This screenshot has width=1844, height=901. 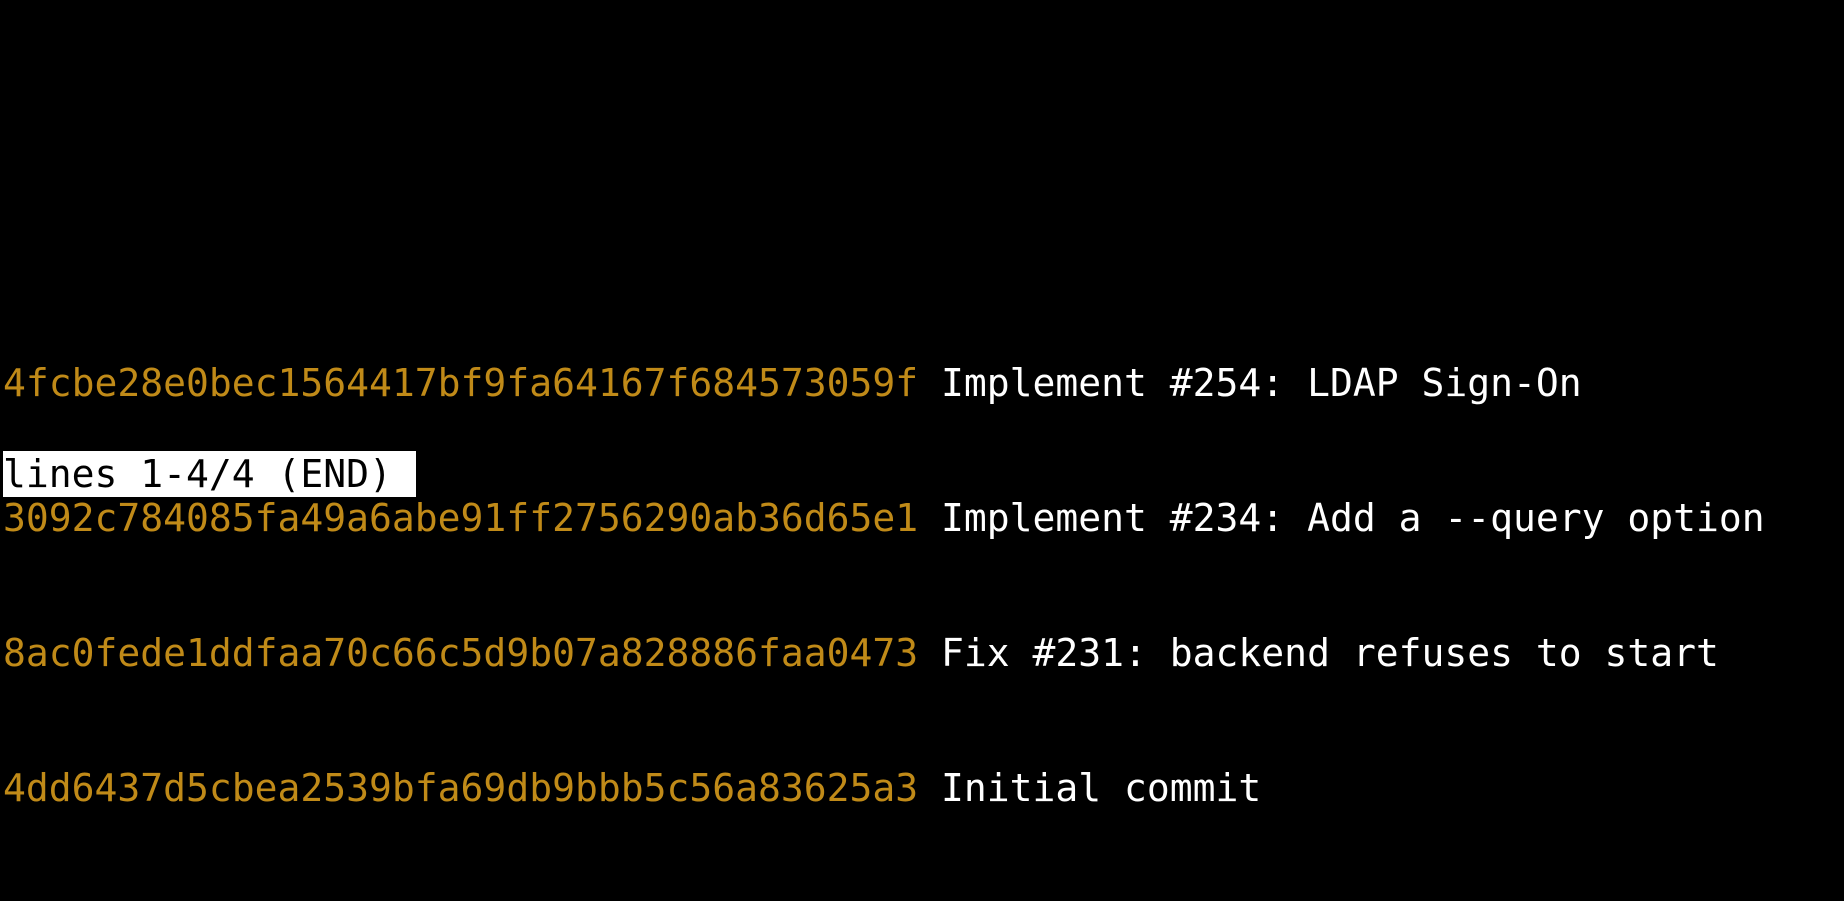 I want to click on commit-hash: 4fcbe28e0bec1564417bf9fa64167f684573059f, so click(x=461, y=383).